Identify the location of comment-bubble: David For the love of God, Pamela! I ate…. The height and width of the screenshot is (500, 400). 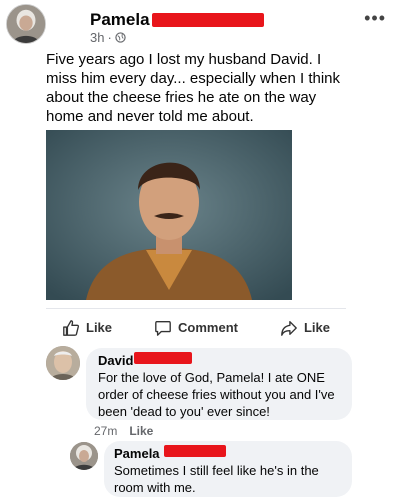
(219, 384).